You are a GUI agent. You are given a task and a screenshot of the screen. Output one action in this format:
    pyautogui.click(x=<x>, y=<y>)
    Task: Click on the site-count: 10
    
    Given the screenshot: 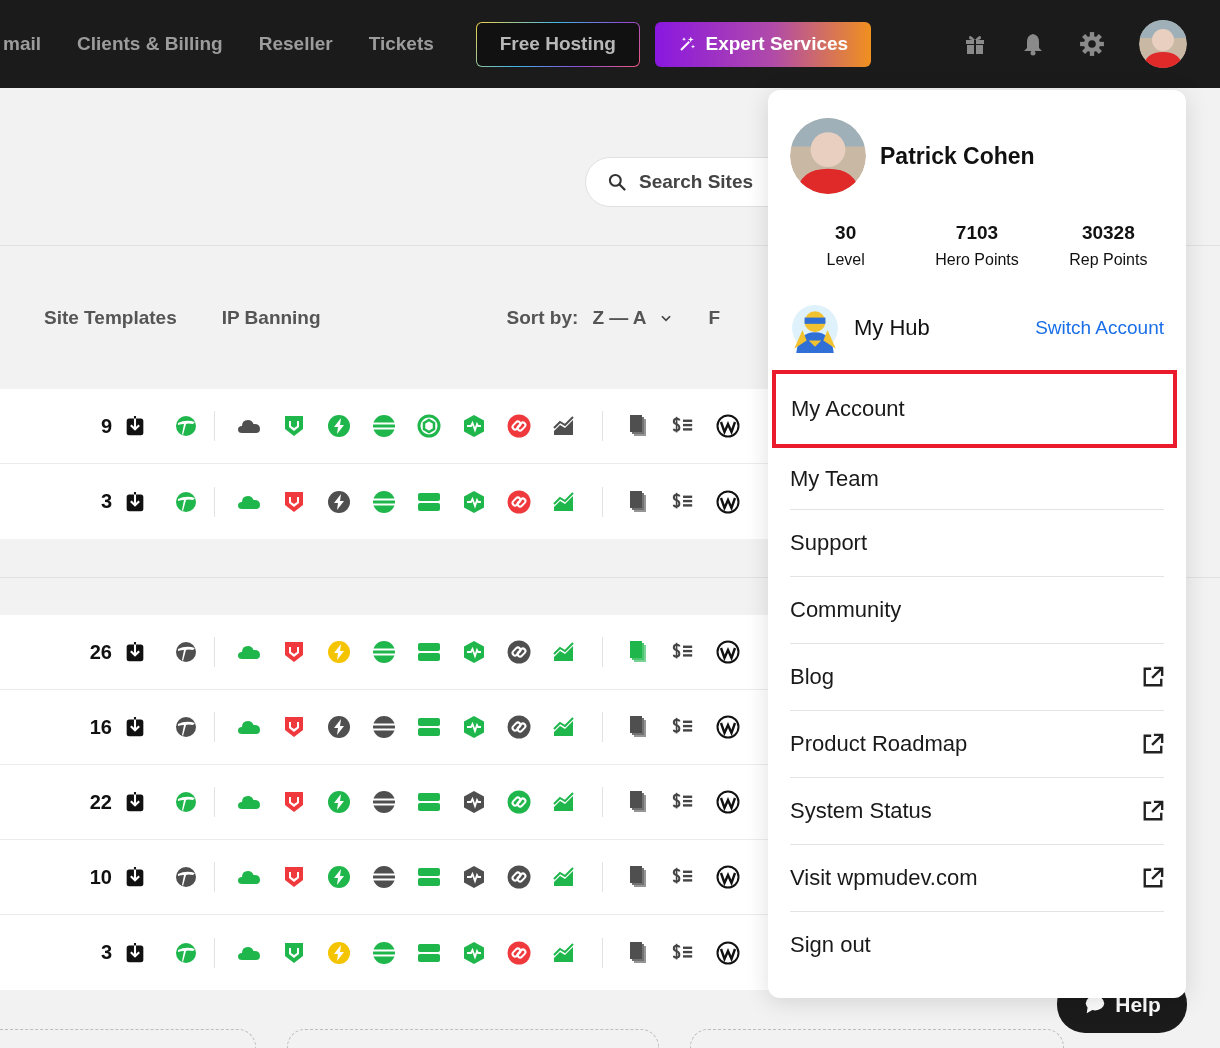 What is the action you would take?
    pyautogui.click(x=100, y=877)
    